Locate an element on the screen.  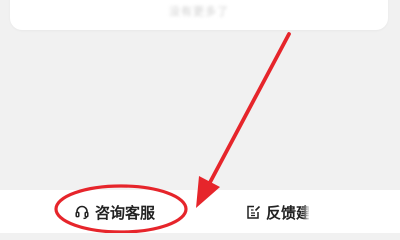
edit-note-icon is located at coordinates (253, 212).